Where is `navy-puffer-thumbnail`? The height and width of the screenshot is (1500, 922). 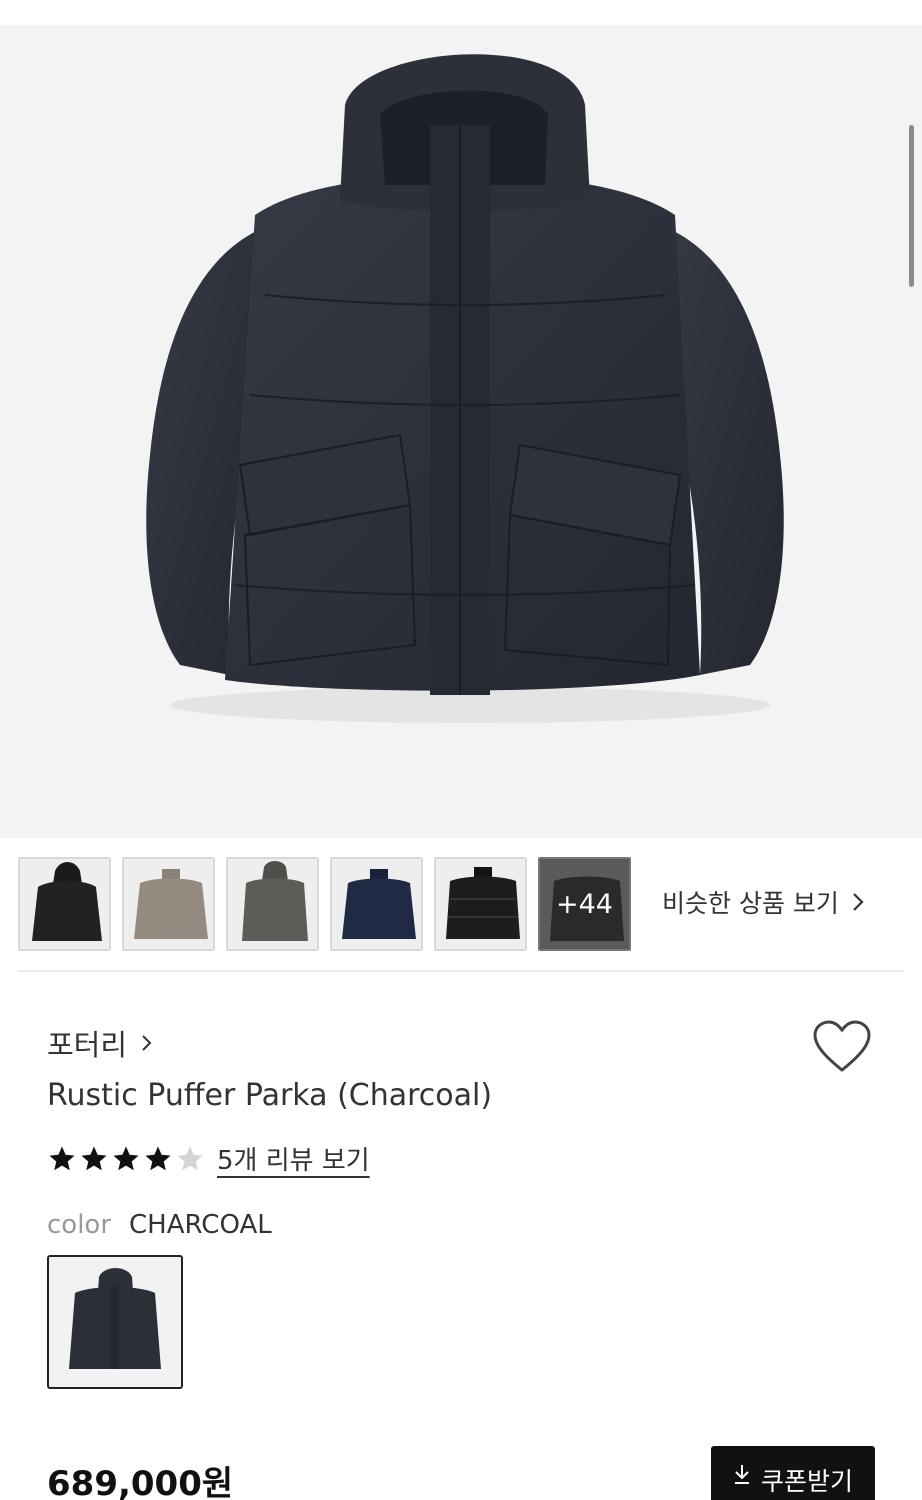
navy-puffer-thumbnail is located at coordinates (379, 904).